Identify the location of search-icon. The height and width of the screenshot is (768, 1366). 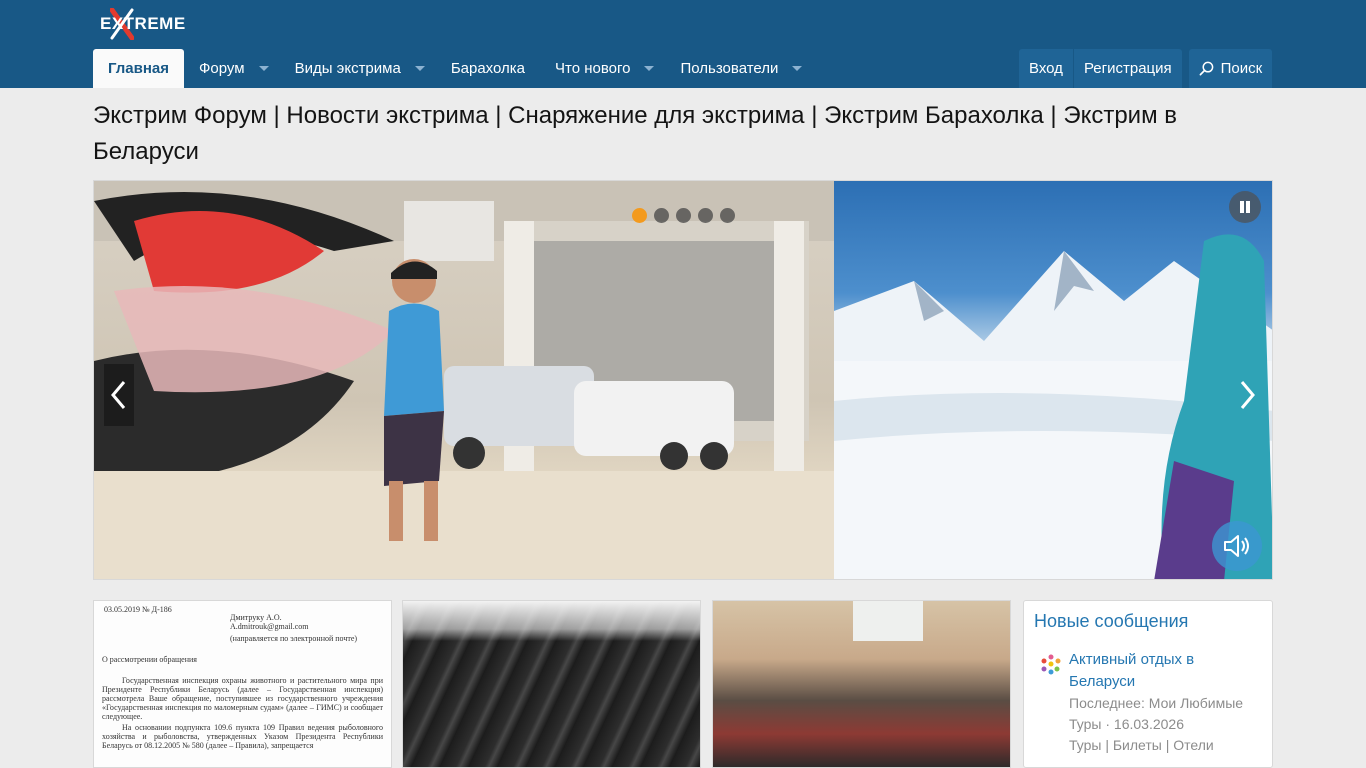
(1206, 68).